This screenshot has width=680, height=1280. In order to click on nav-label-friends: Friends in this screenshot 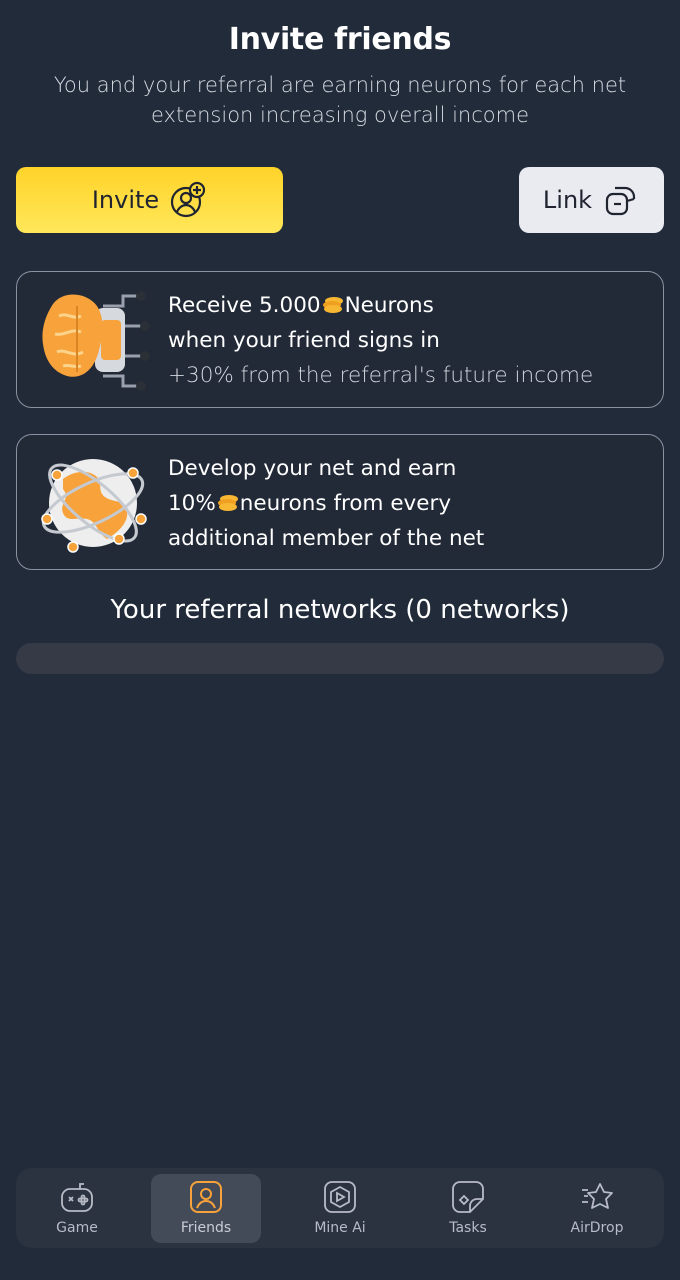, I will do `click(206, 1228)`.